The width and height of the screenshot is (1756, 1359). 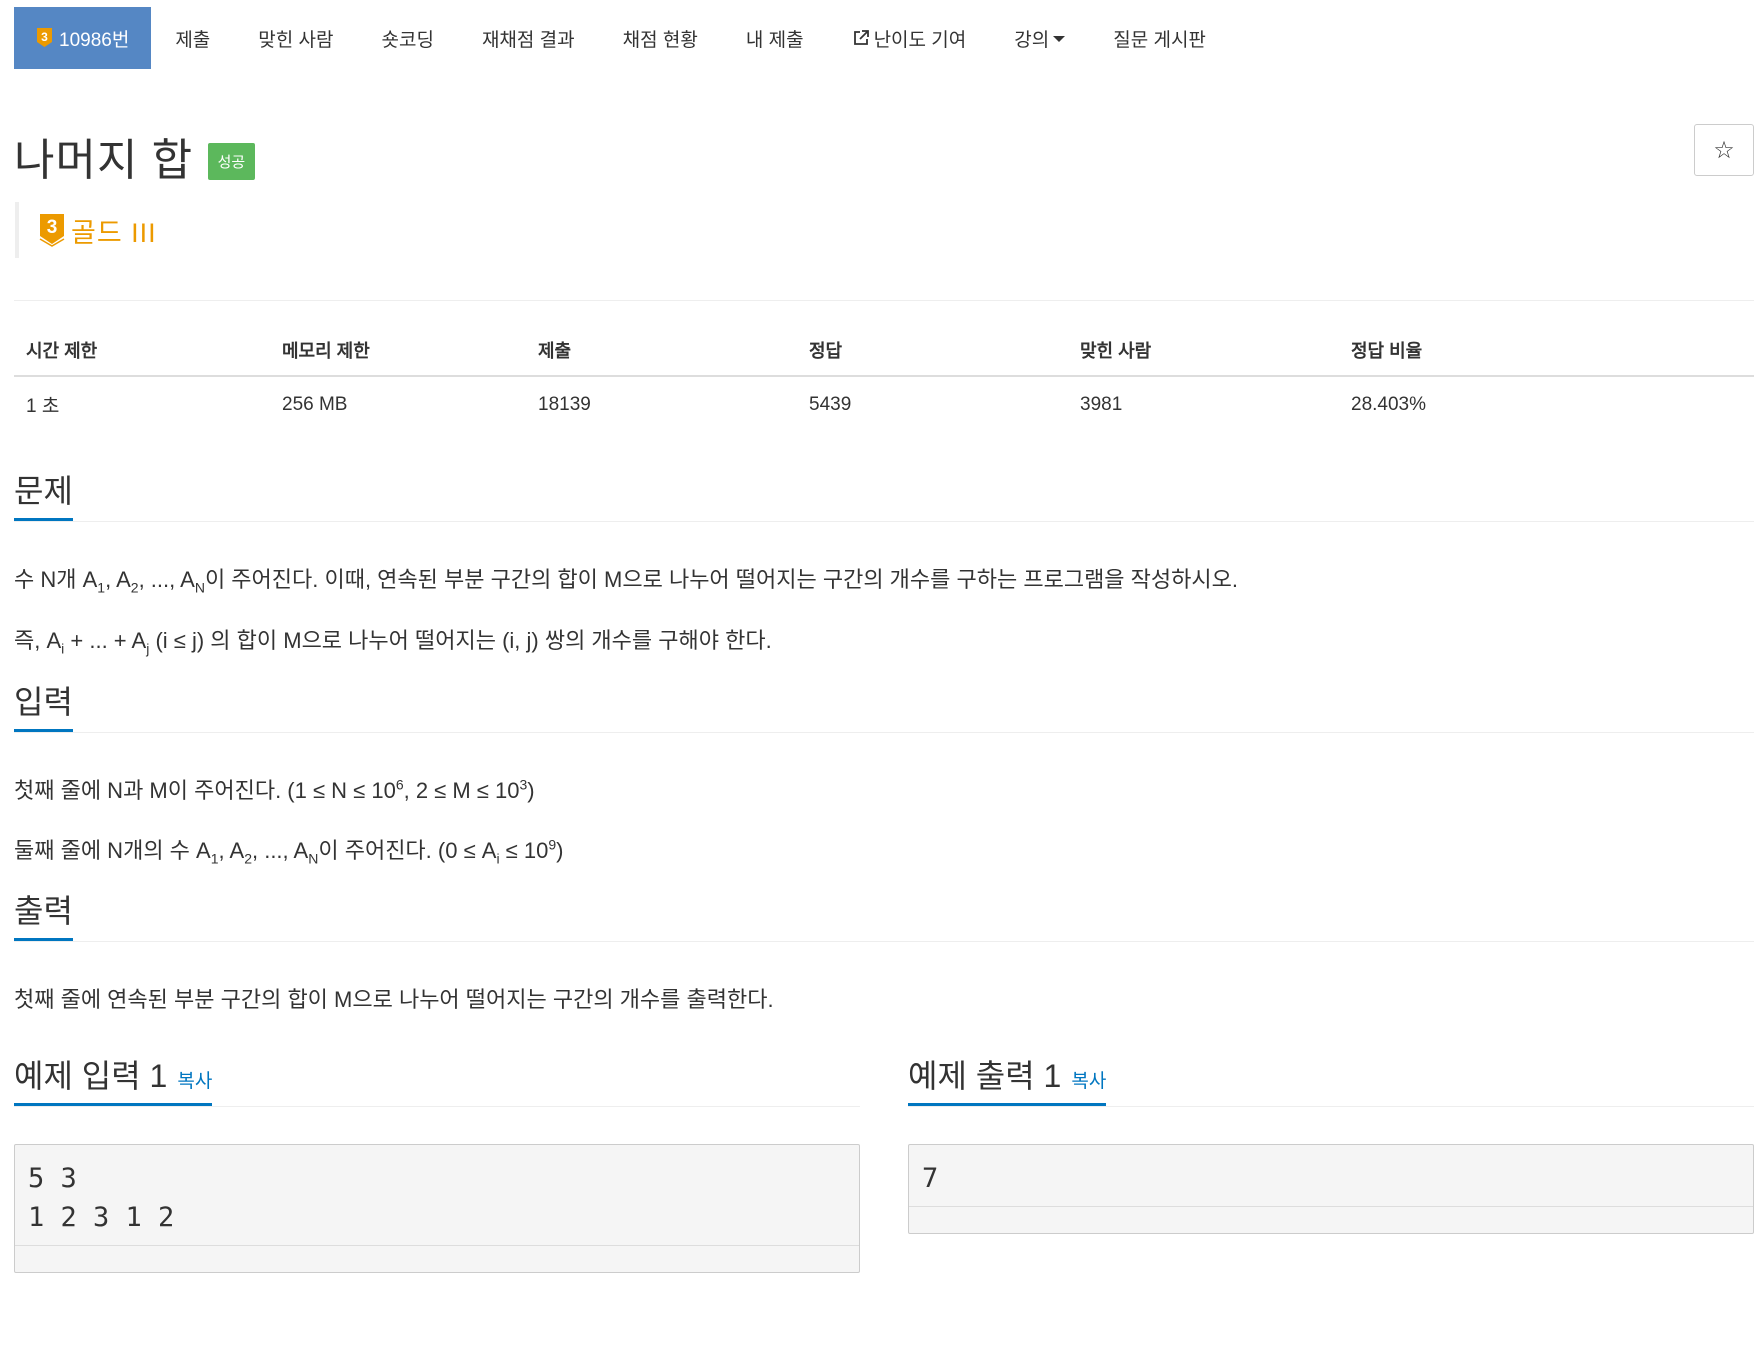 I want to click on time-limit-value: 1 초, so click(x=43, y=406).